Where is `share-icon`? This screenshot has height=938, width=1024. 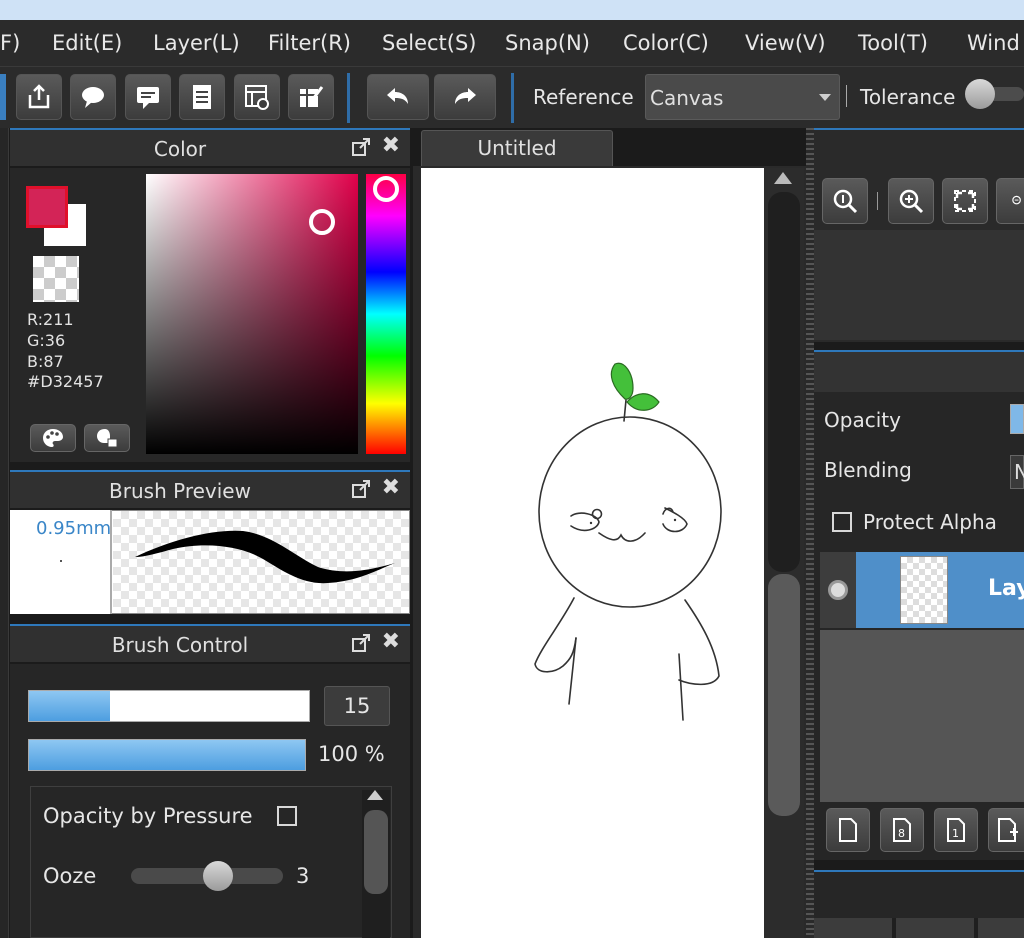
share-icon is located at coordinates (39, 96).